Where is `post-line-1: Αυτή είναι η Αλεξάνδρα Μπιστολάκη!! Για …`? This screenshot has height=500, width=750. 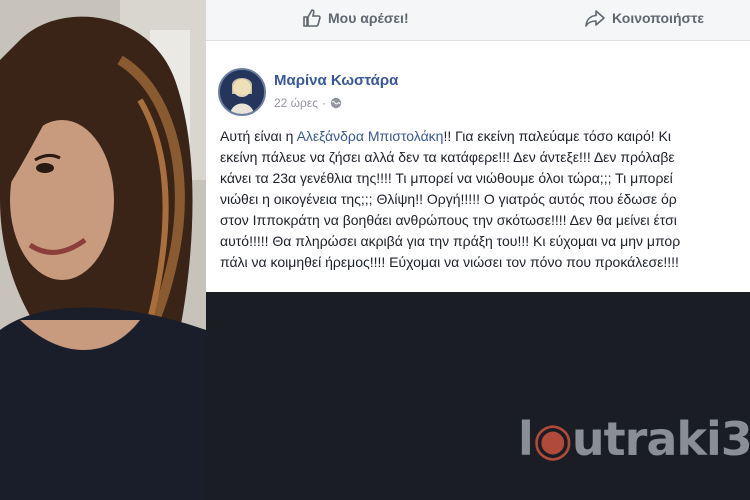
post-line-1: Αυτή είναι η Αλεξάνδρα Μπιστολάκη!! Για … is located at coordinates (485, 136).